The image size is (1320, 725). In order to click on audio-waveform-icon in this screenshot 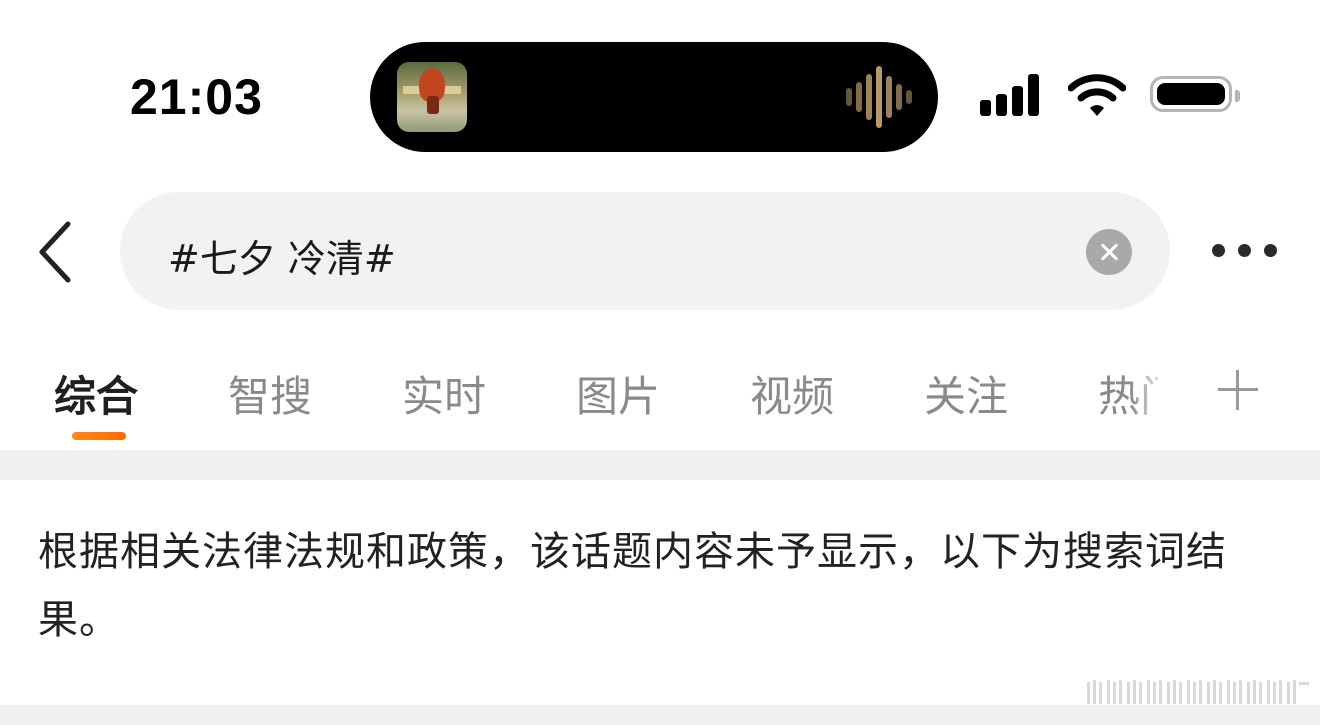, I will do `click(879, 97)`.